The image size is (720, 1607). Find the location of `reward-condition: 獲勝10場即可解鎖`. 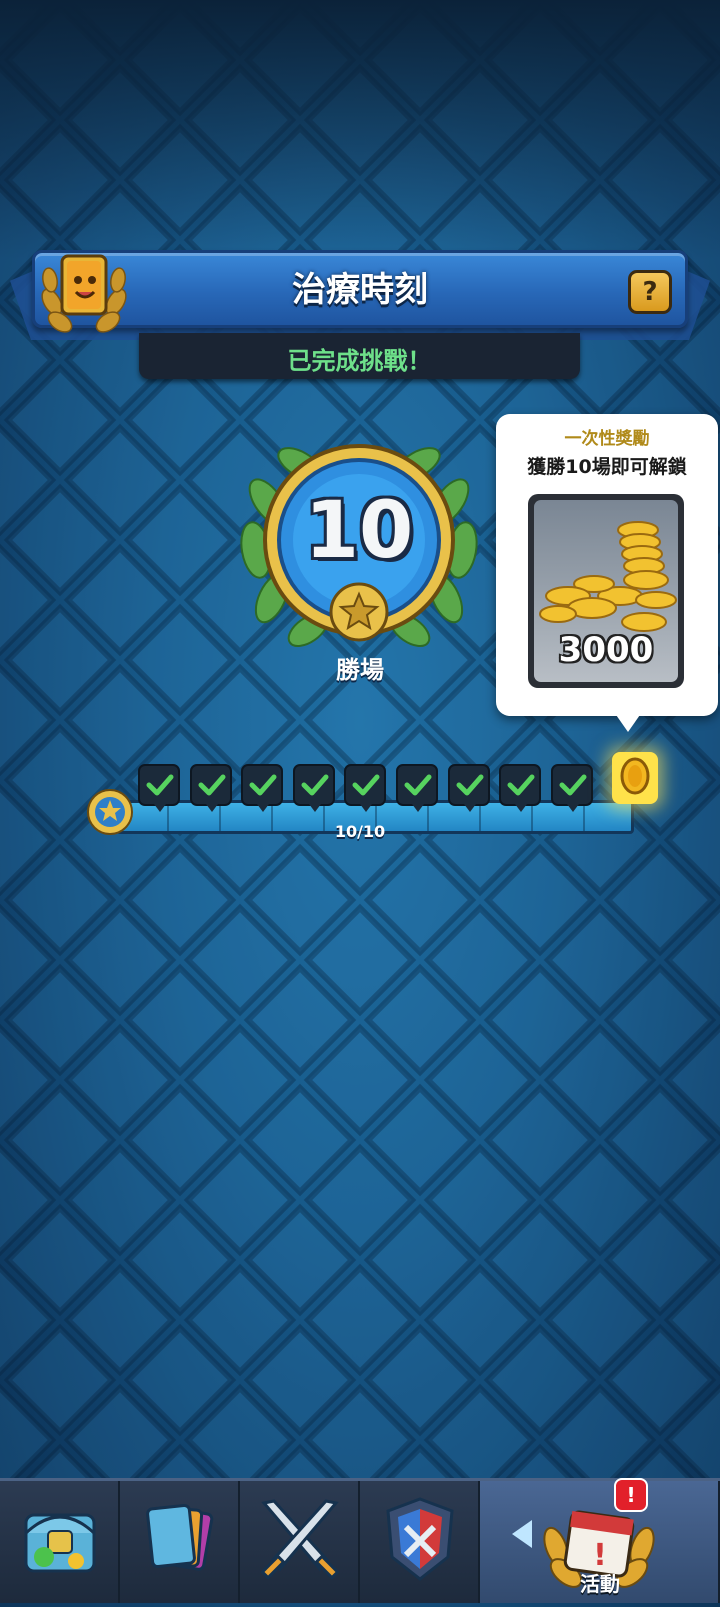

reward-condition: 獲勝10場即可解鎖 is located at coordinates (607, 467).